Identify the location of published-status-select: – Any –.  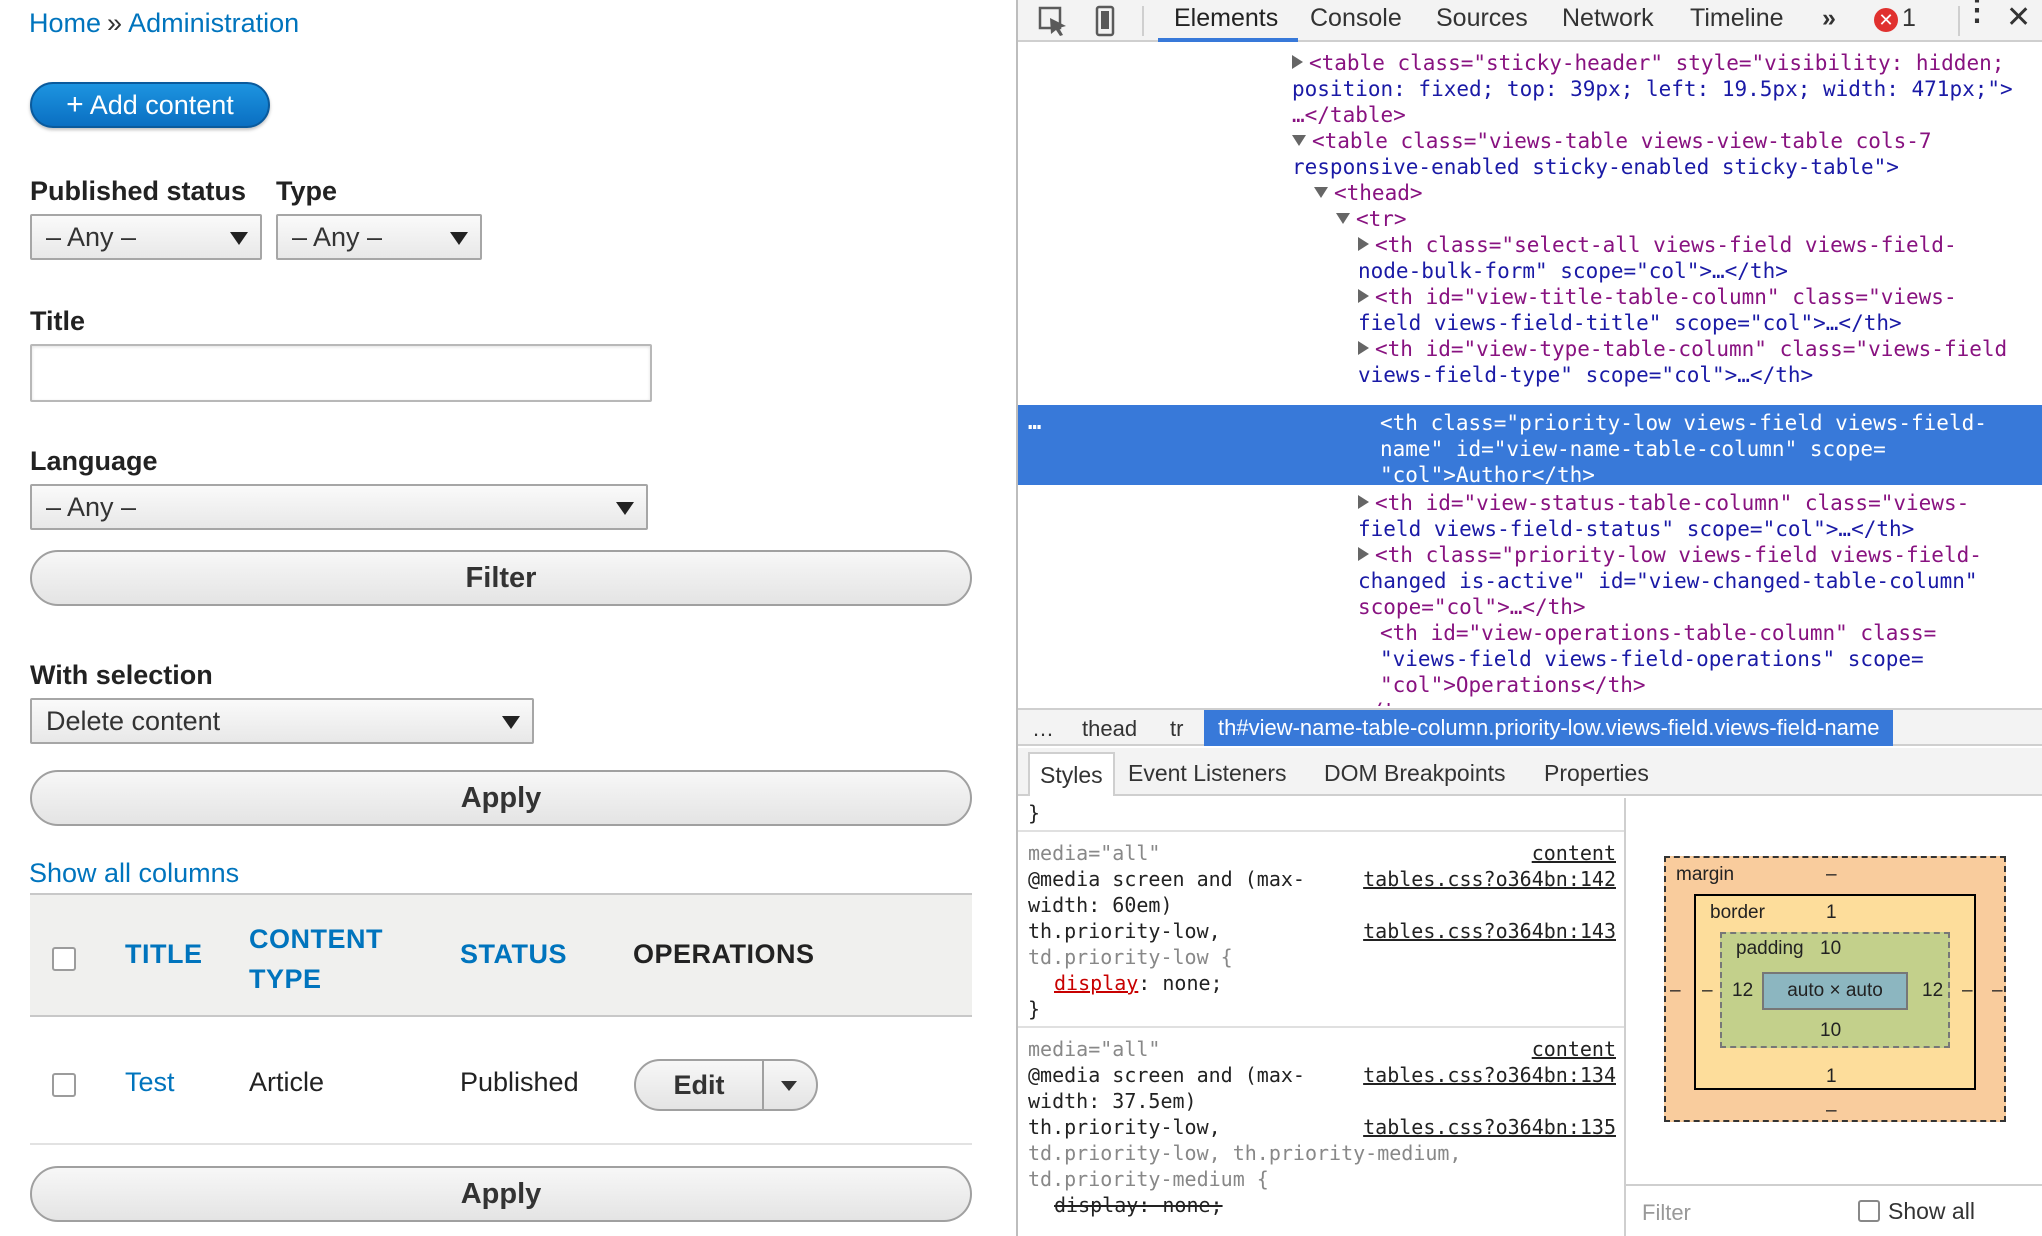
(146, 237).